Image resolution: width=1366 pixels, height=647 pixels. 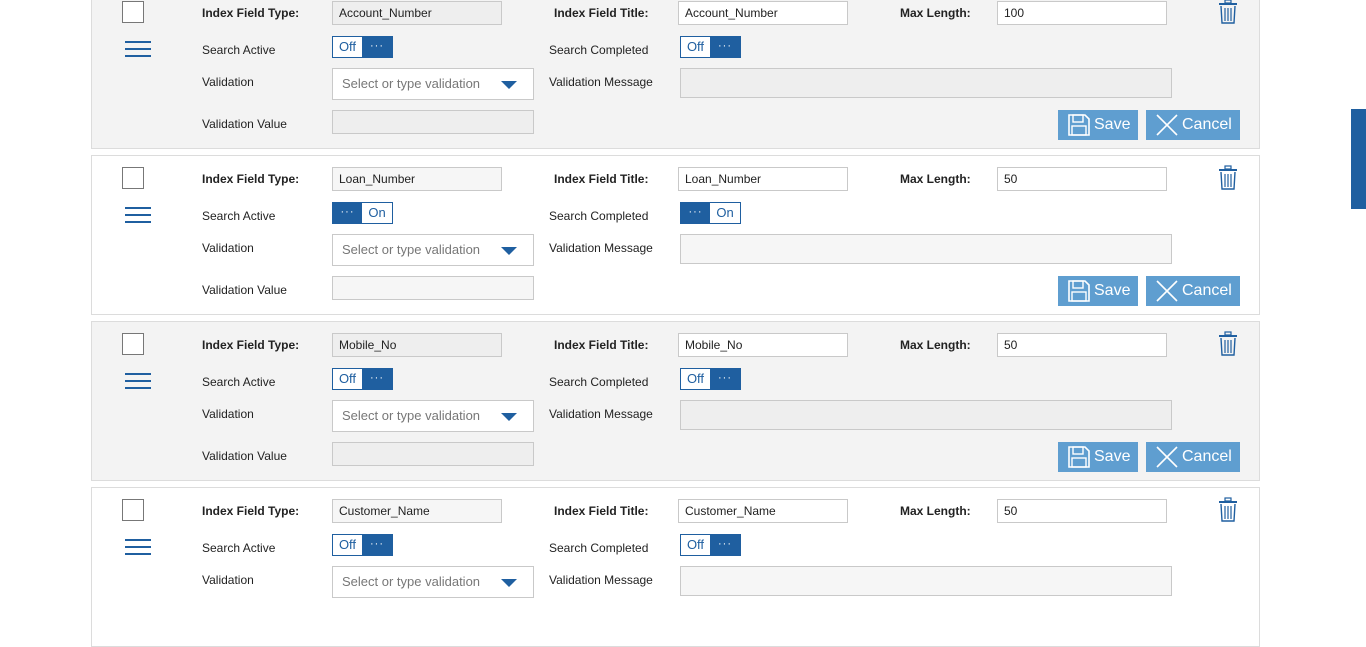 I want to click on search-active-toggle: ··· On, so click(x=362, y=213).